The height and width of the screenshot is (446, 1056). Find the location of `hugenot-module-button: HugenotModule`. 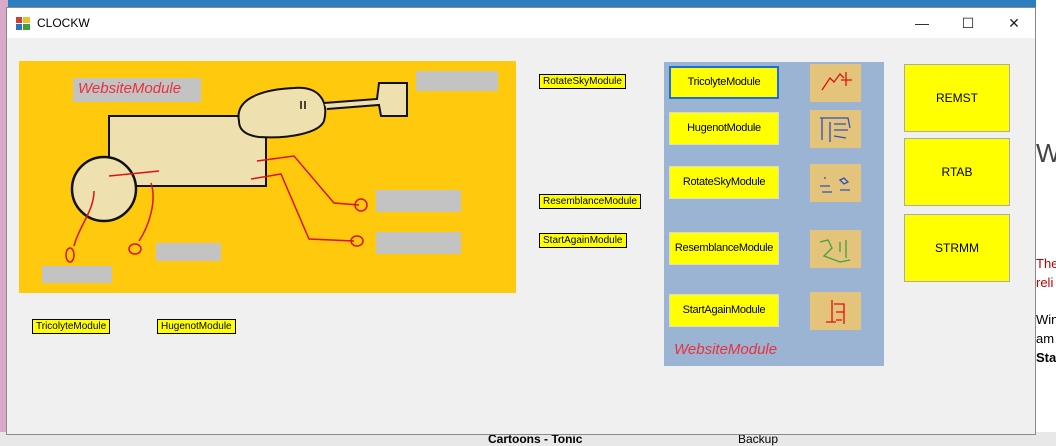

hugenot-module-button: HugenotModule is located at coordinates (724, 128).